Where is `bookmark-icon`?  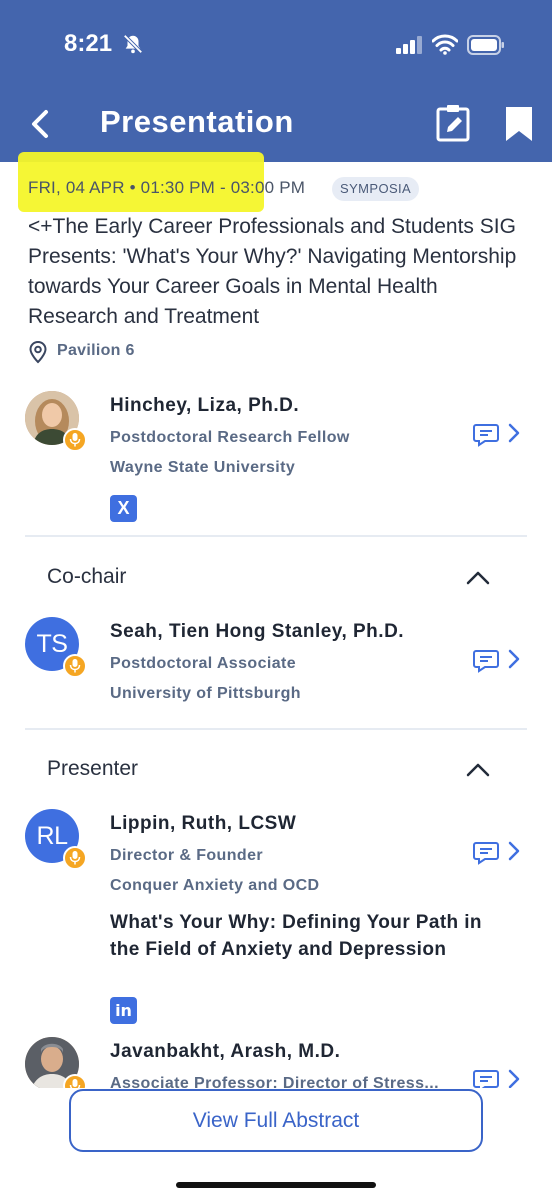
bookmark-icon is located at coordinates (519, 124).